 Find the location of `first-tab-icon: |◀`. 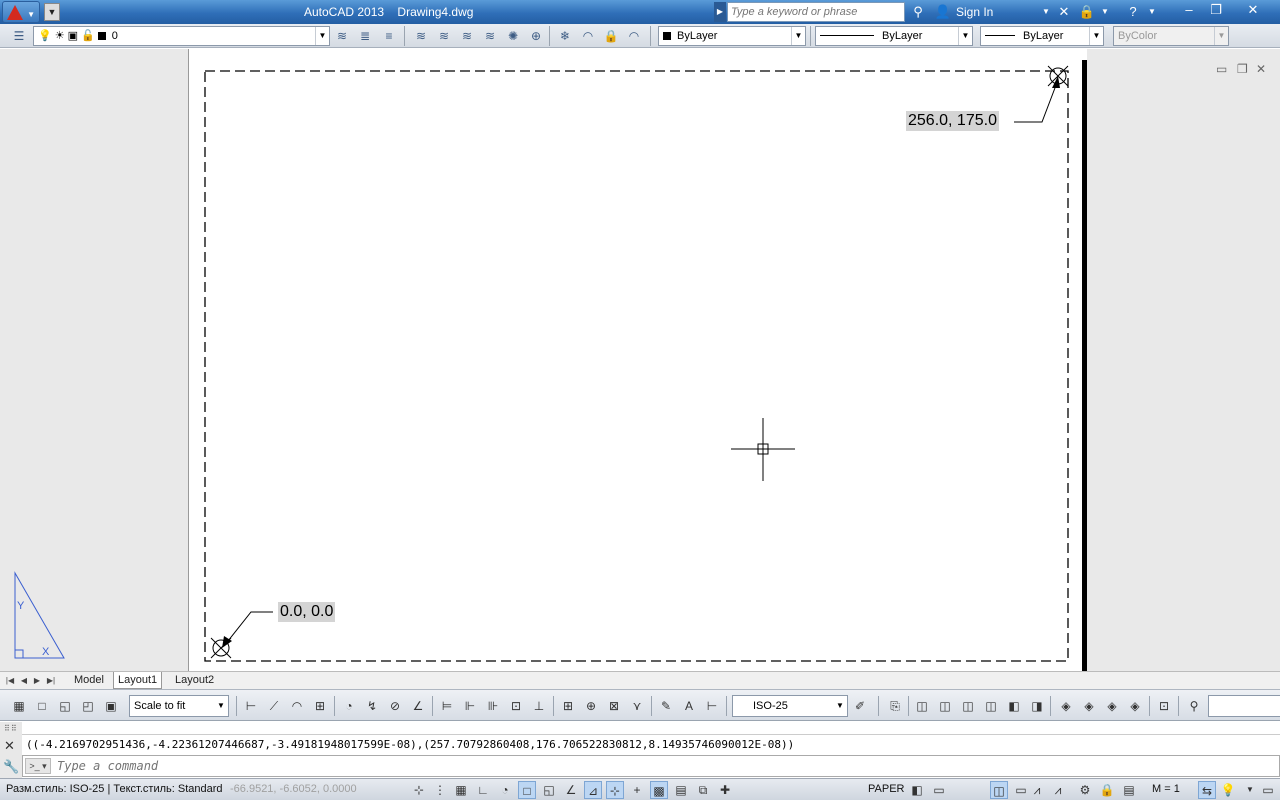

first-tab-icon: |◀ is located at coordinates (10, 680).